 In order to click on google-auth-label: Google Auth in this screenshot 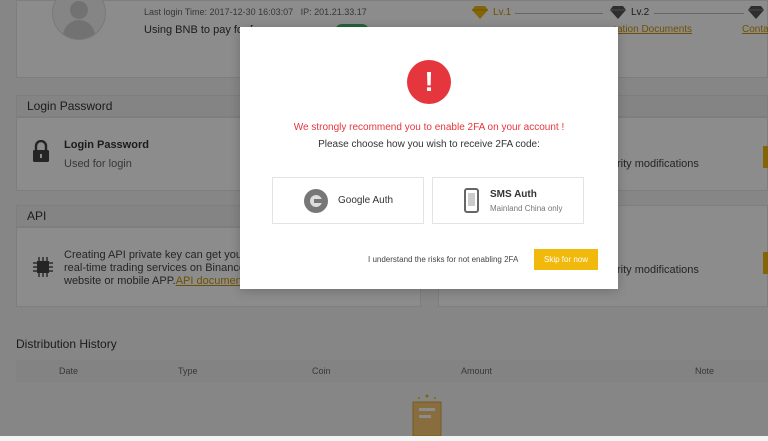, I will do `click(366, 200)`.